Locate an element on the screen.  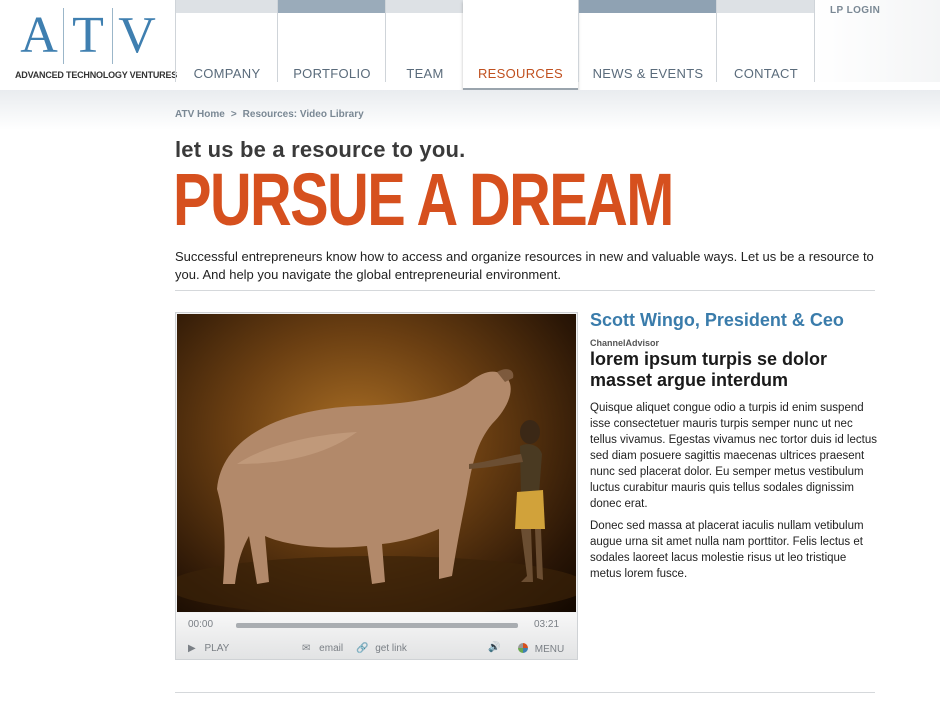
lp-login-label: LP LOGIN is located at coordinates (855, 10).